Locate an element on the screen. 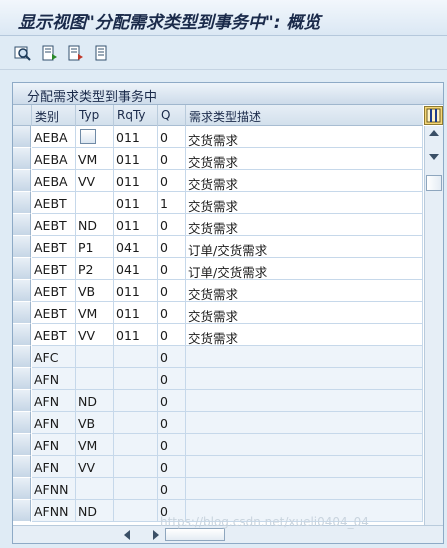 This screenshot has height=548, width=447. cell-typ: P2 is located at coordinates (95, 269).